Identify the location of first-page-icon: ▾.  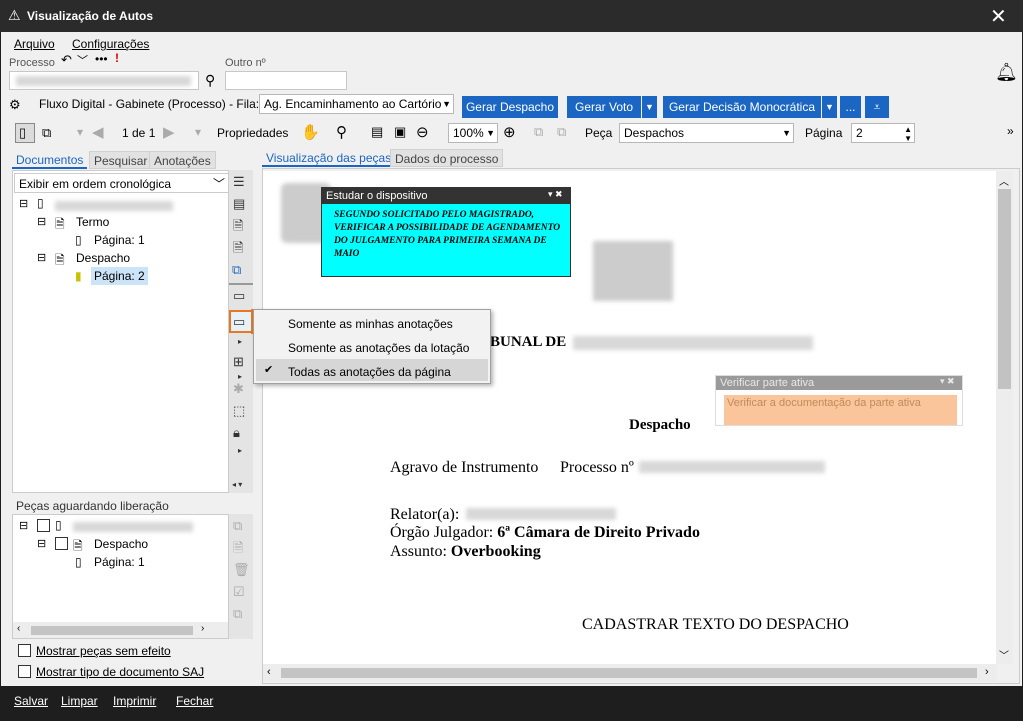
(80, 132).